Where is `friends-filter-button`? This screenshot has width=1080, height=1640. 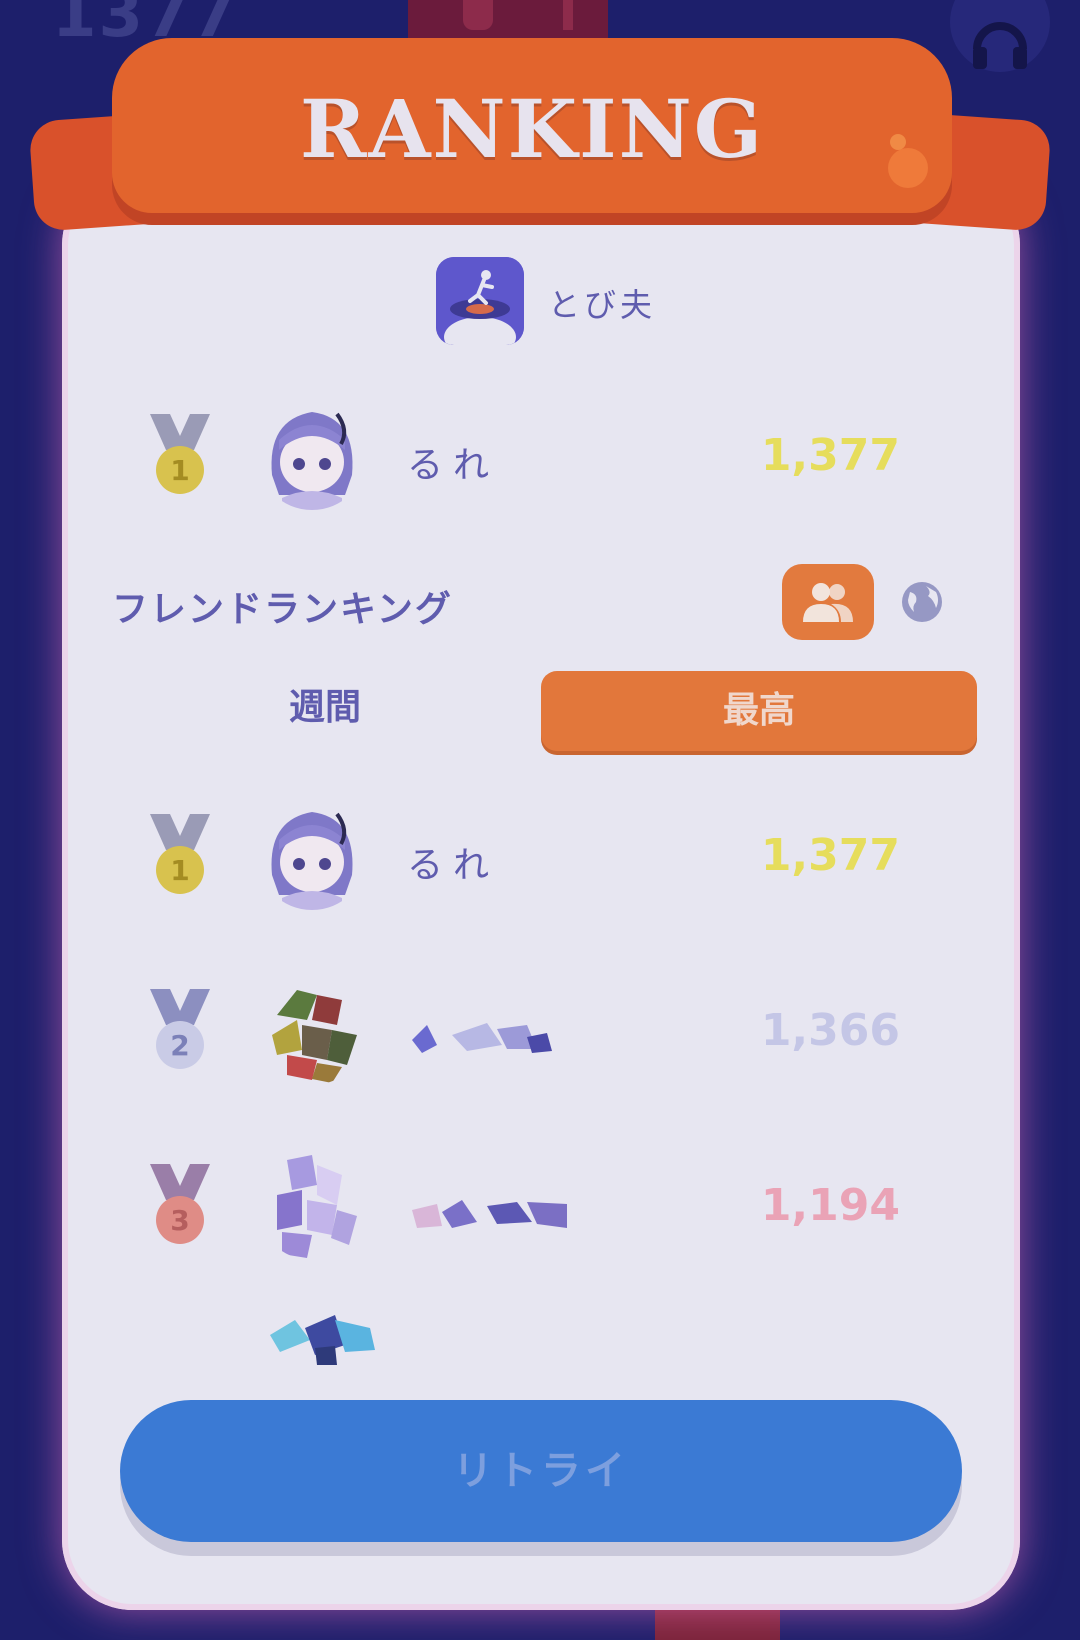
friends-filter-button is located at coordinates (828, 602).